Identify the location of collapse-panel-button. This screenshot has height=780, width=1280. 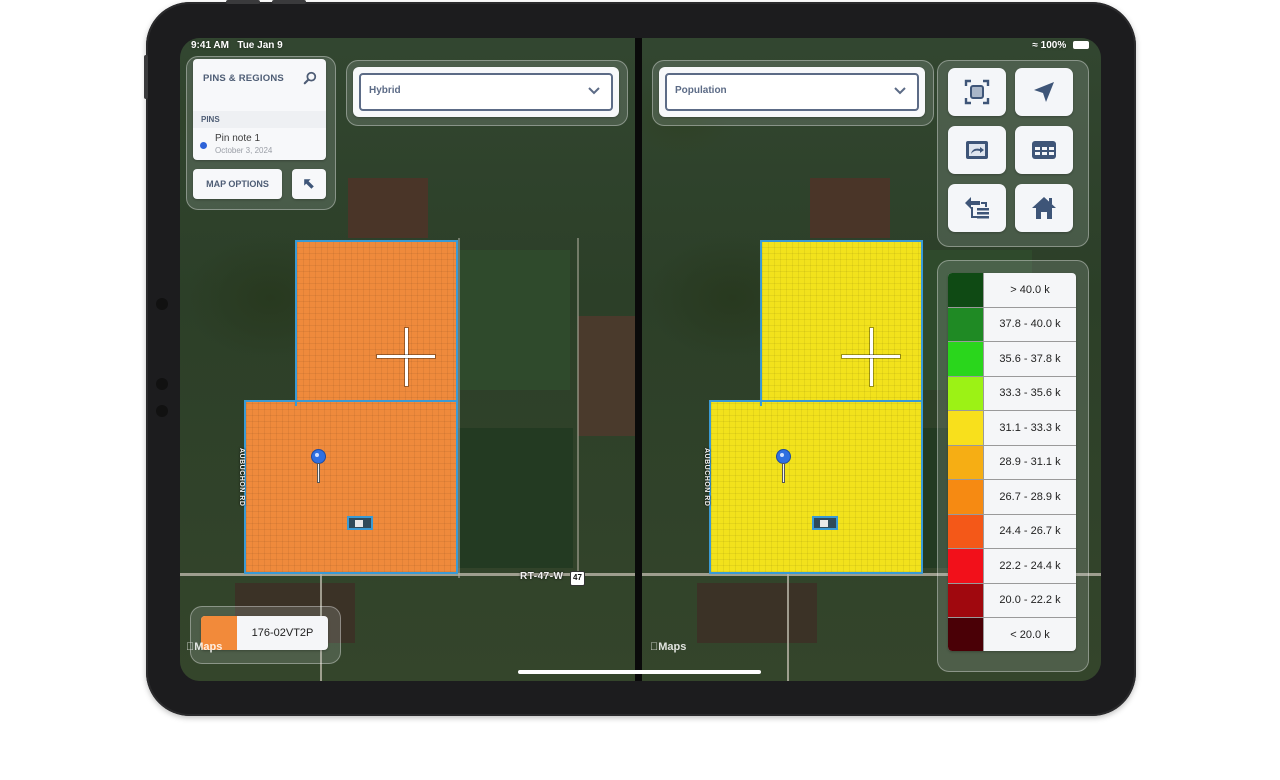
(309, 184).